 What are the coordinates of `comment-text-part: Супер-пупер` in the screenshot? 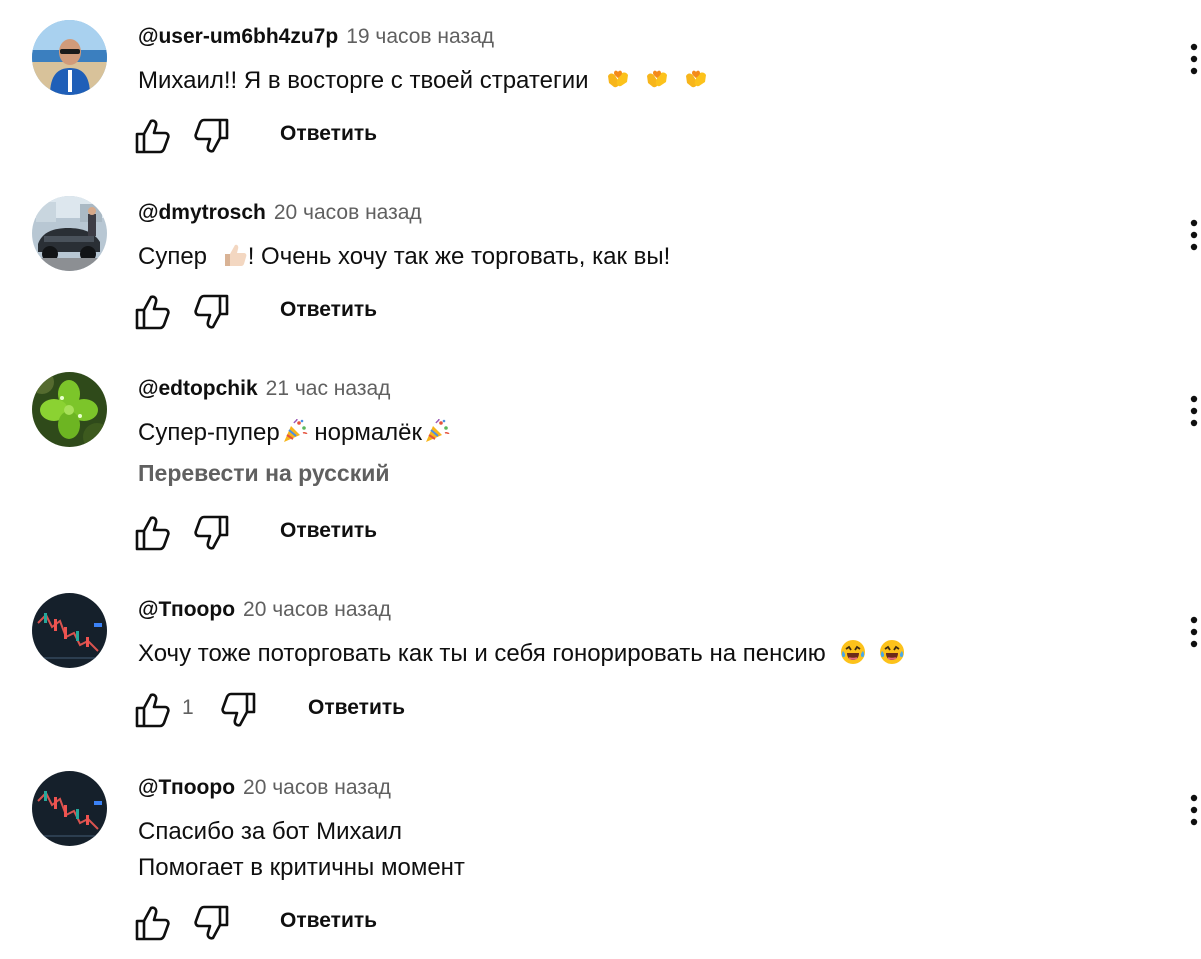 It's located at (209, 432).